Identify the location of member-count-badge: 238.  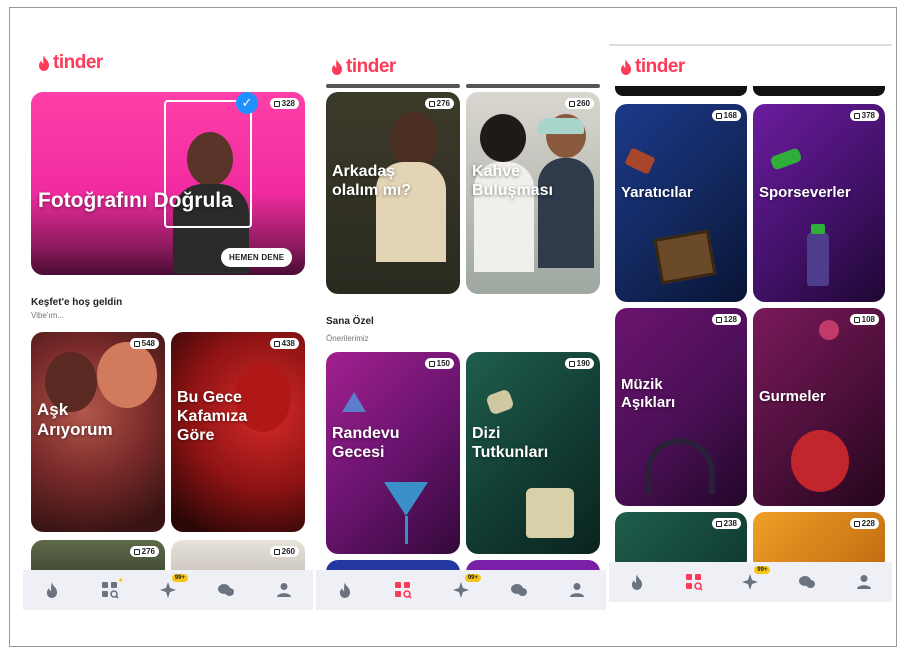
(726, 523).